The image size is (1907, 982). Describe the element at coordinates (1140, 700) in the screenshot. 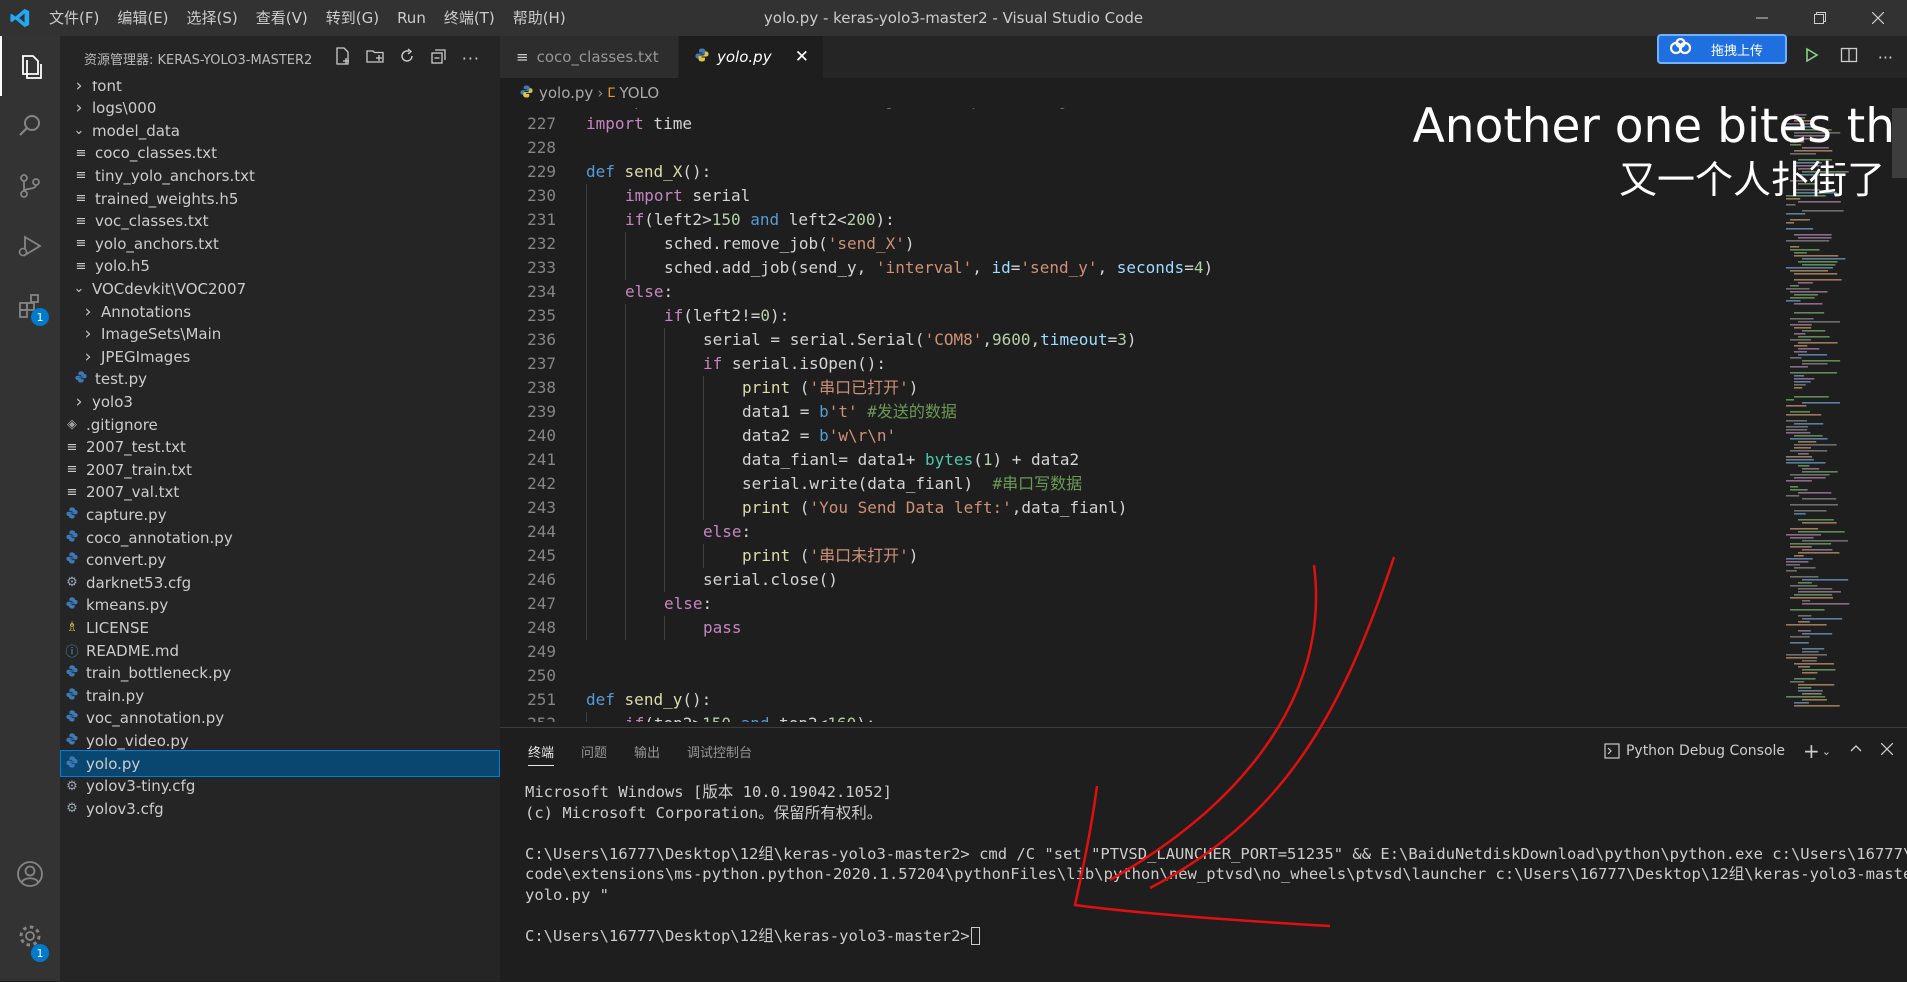

I see `code-line: 251 def send_y():` at that location.